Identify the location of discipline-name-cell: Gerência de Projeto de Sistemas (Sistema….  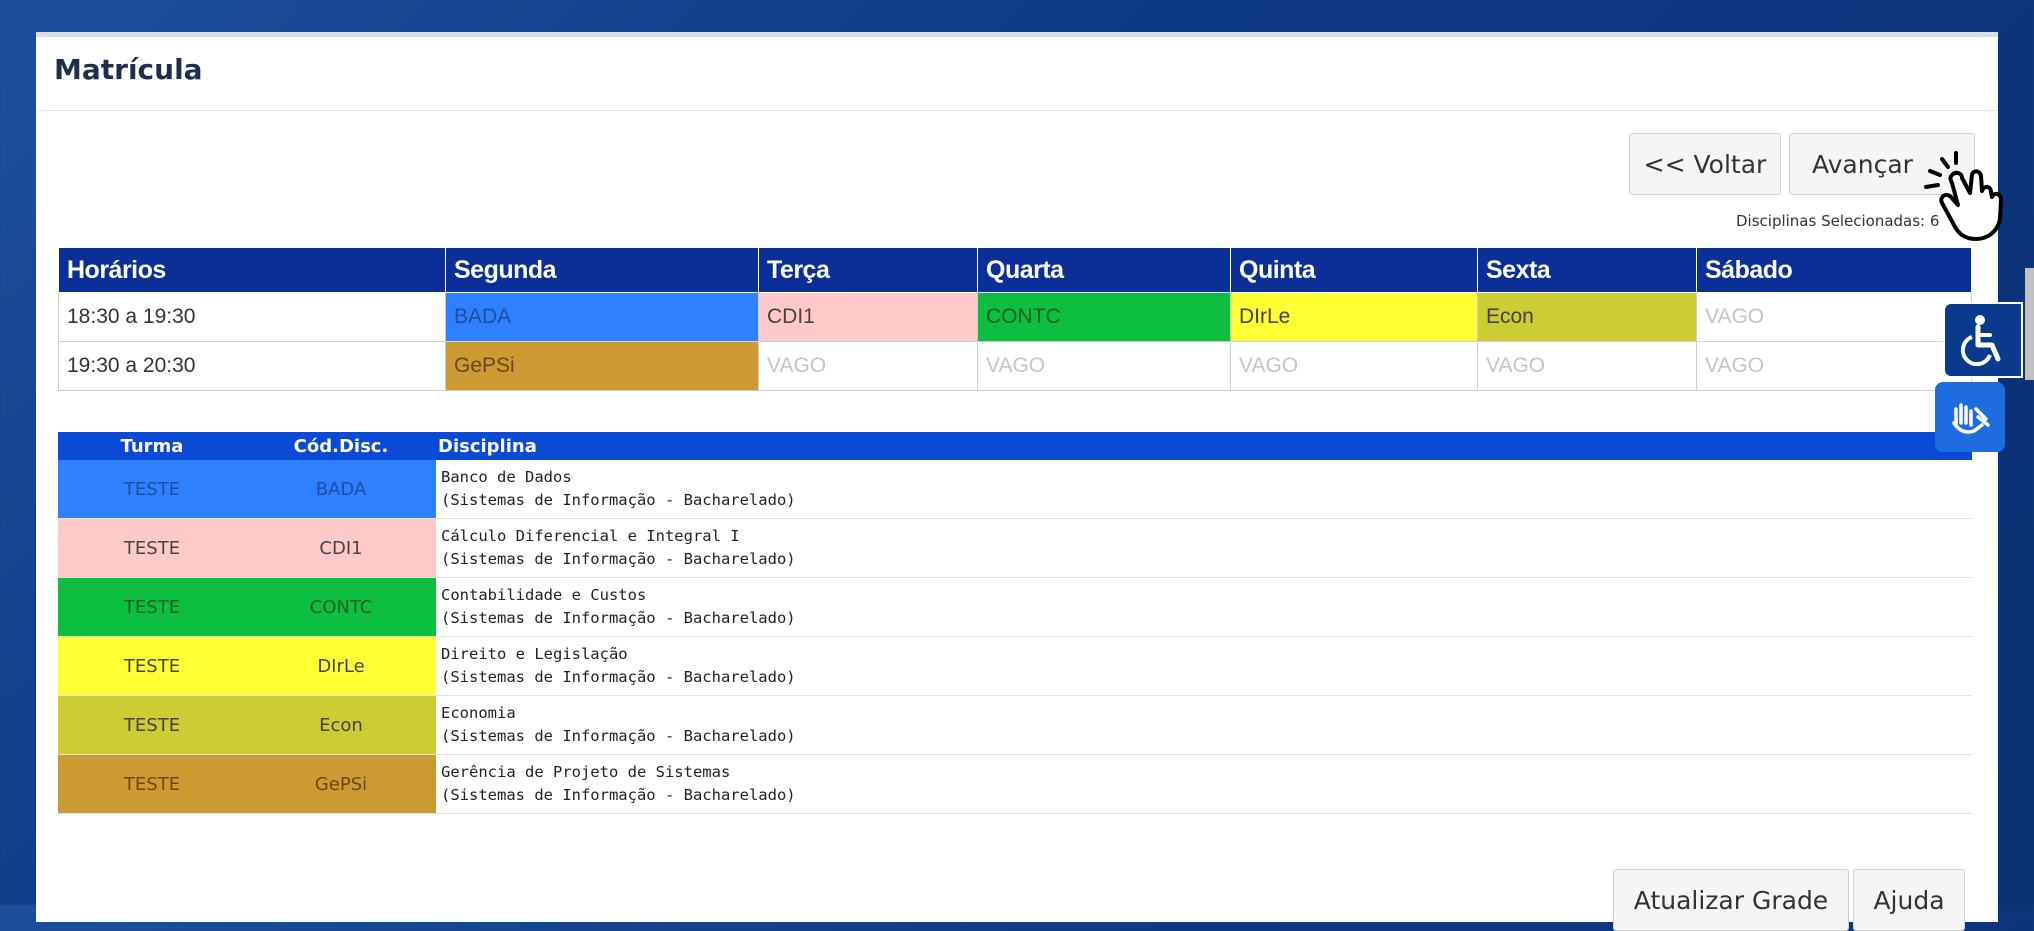
(1204, 784).